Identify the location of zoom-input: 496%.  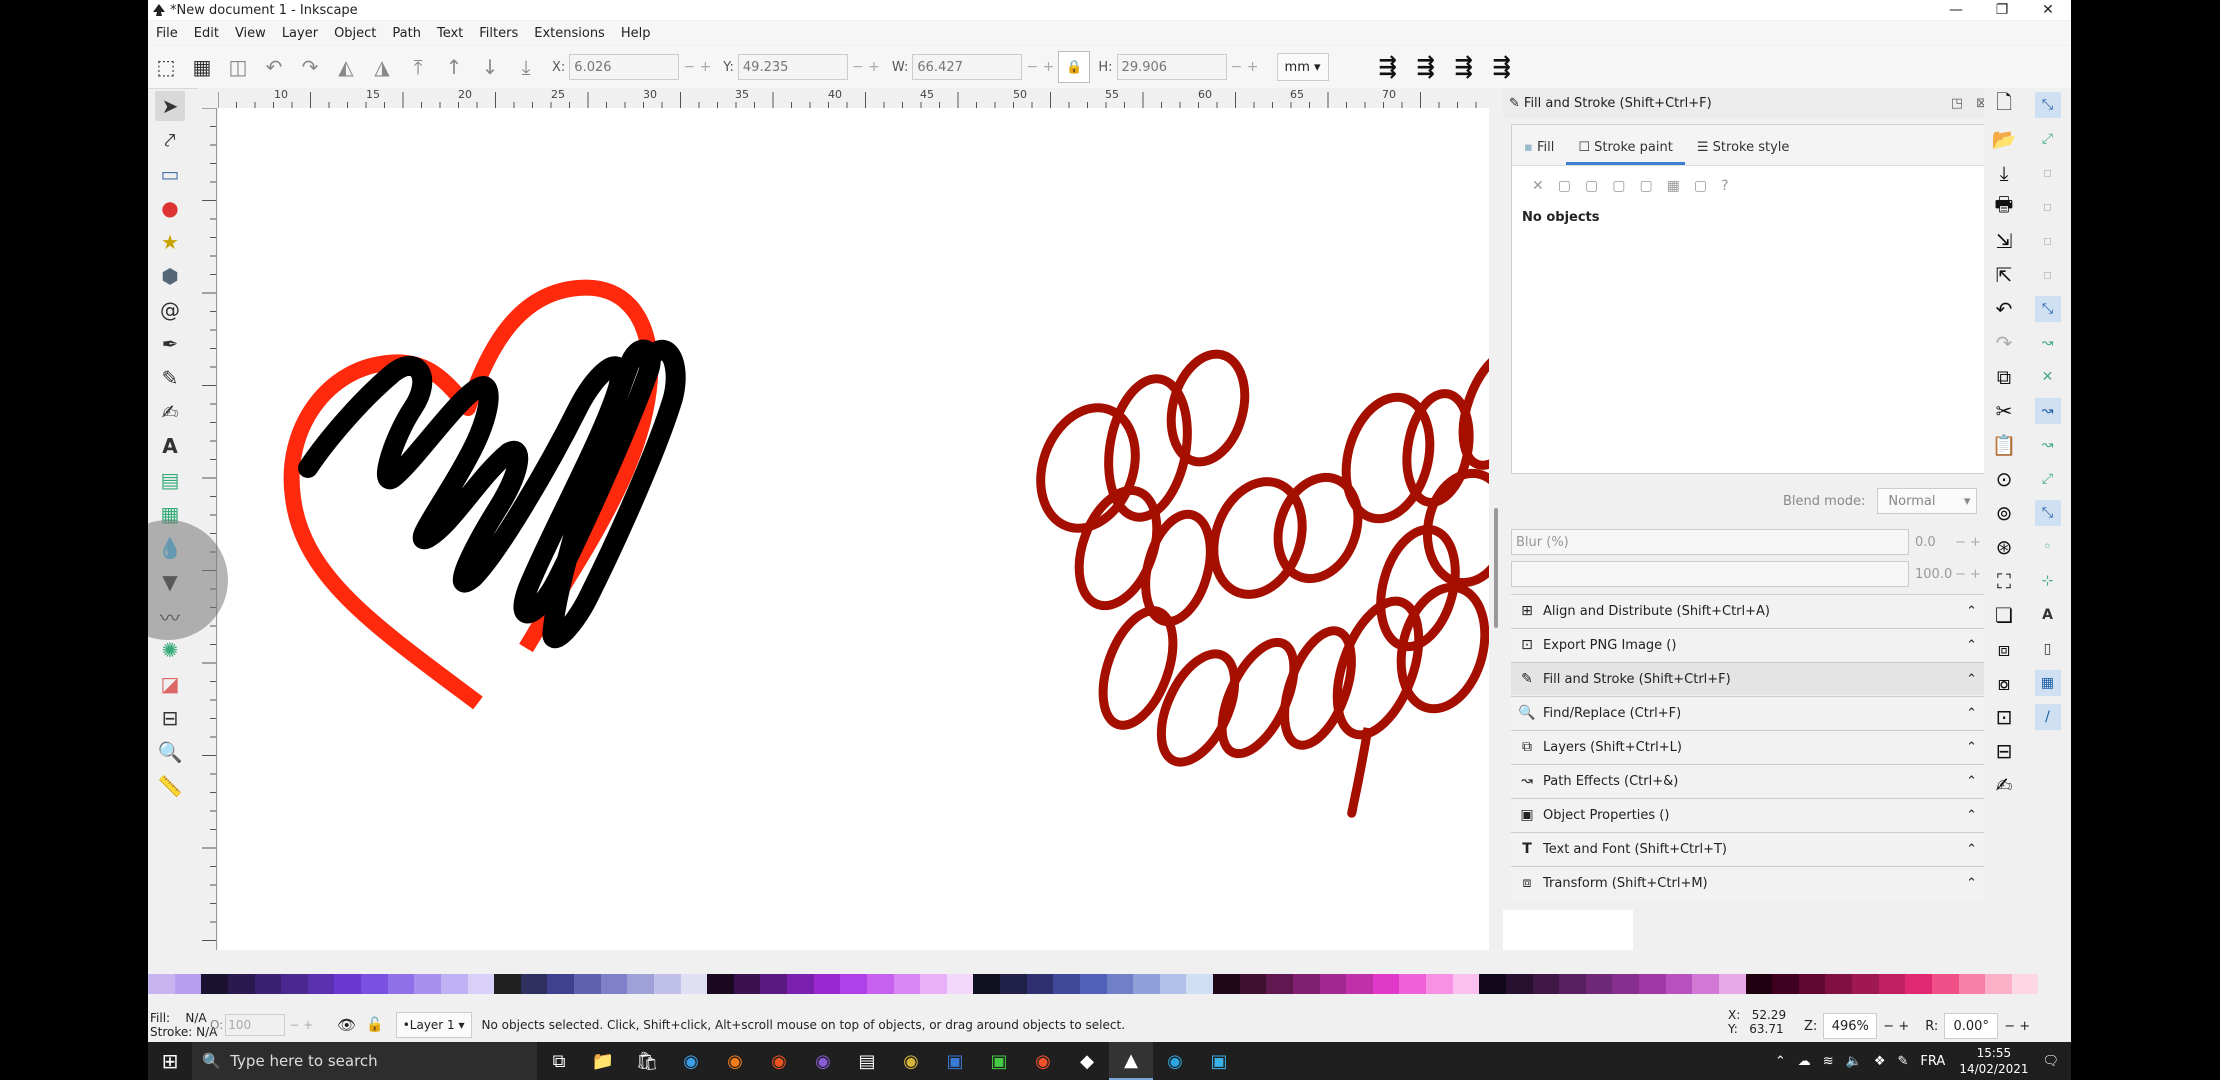
(1850, 1026).